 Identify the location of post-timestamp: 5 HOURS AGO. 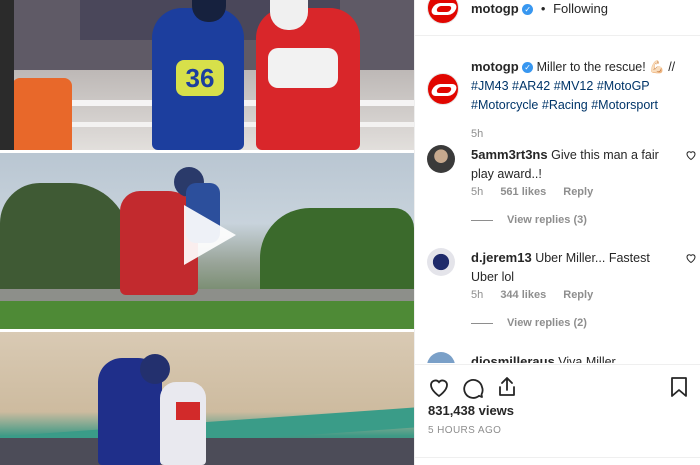
(465, 430).